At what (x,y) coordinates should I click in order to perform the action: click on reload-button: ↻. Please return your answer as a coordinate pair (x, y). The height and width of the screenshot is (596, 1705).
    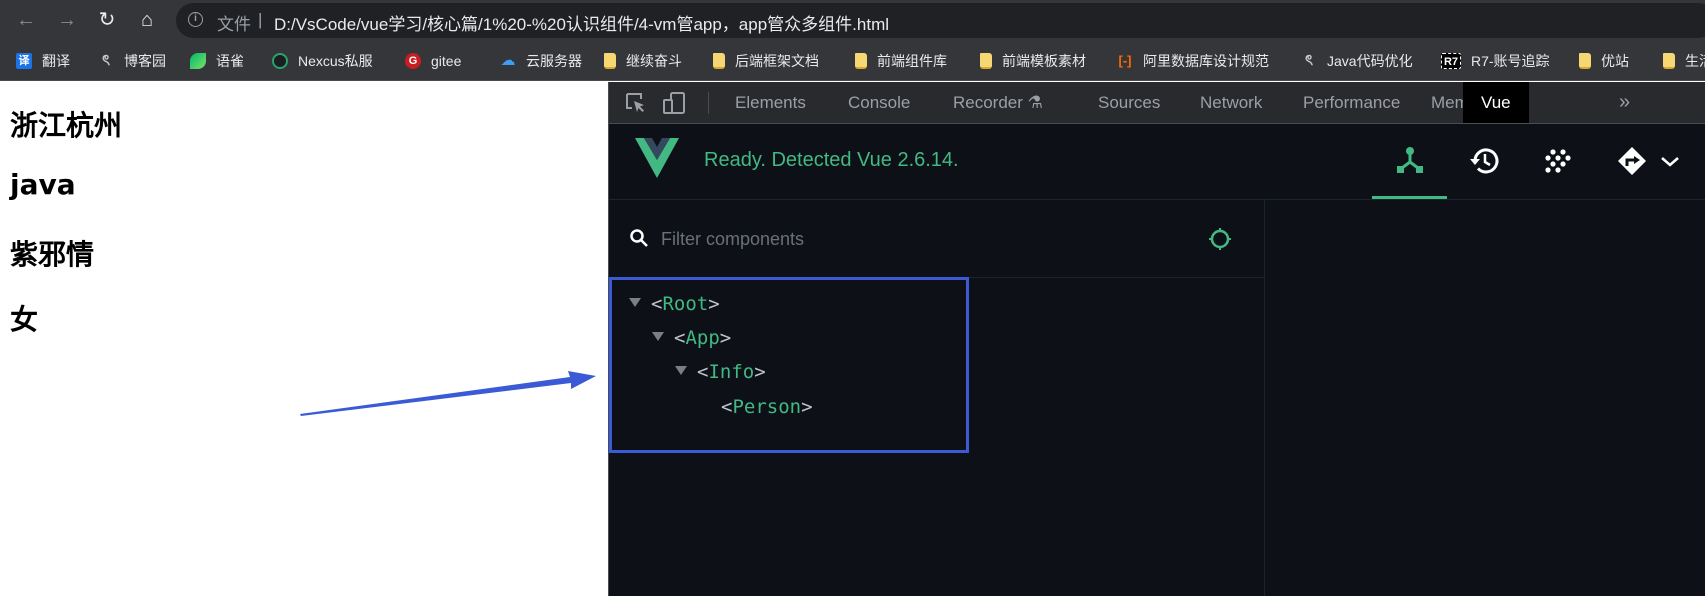
    Looking at the image, I should click on (107, 20).